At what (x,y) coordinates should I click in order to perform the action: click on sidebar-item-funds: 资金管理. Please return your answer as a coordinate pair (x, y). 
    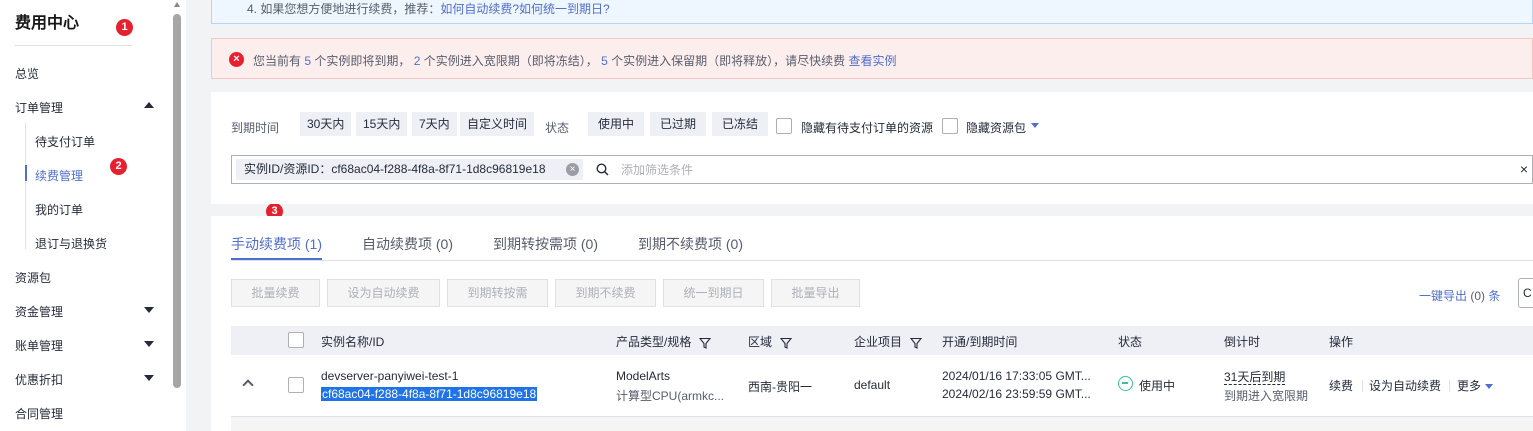
    Looking at the image, I should click on (39, 311).